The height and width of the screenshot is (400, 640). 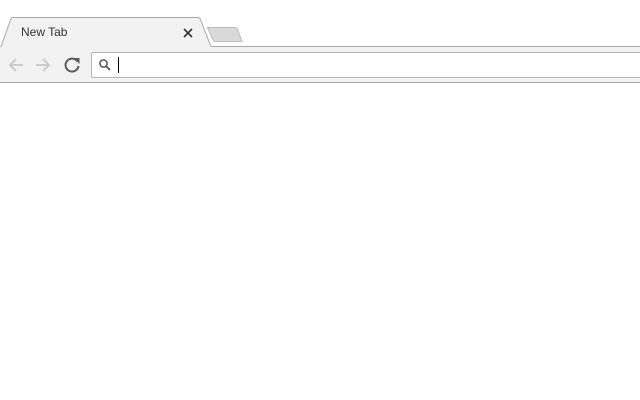 I want to click on toolbar, so click(x=320, y=65).